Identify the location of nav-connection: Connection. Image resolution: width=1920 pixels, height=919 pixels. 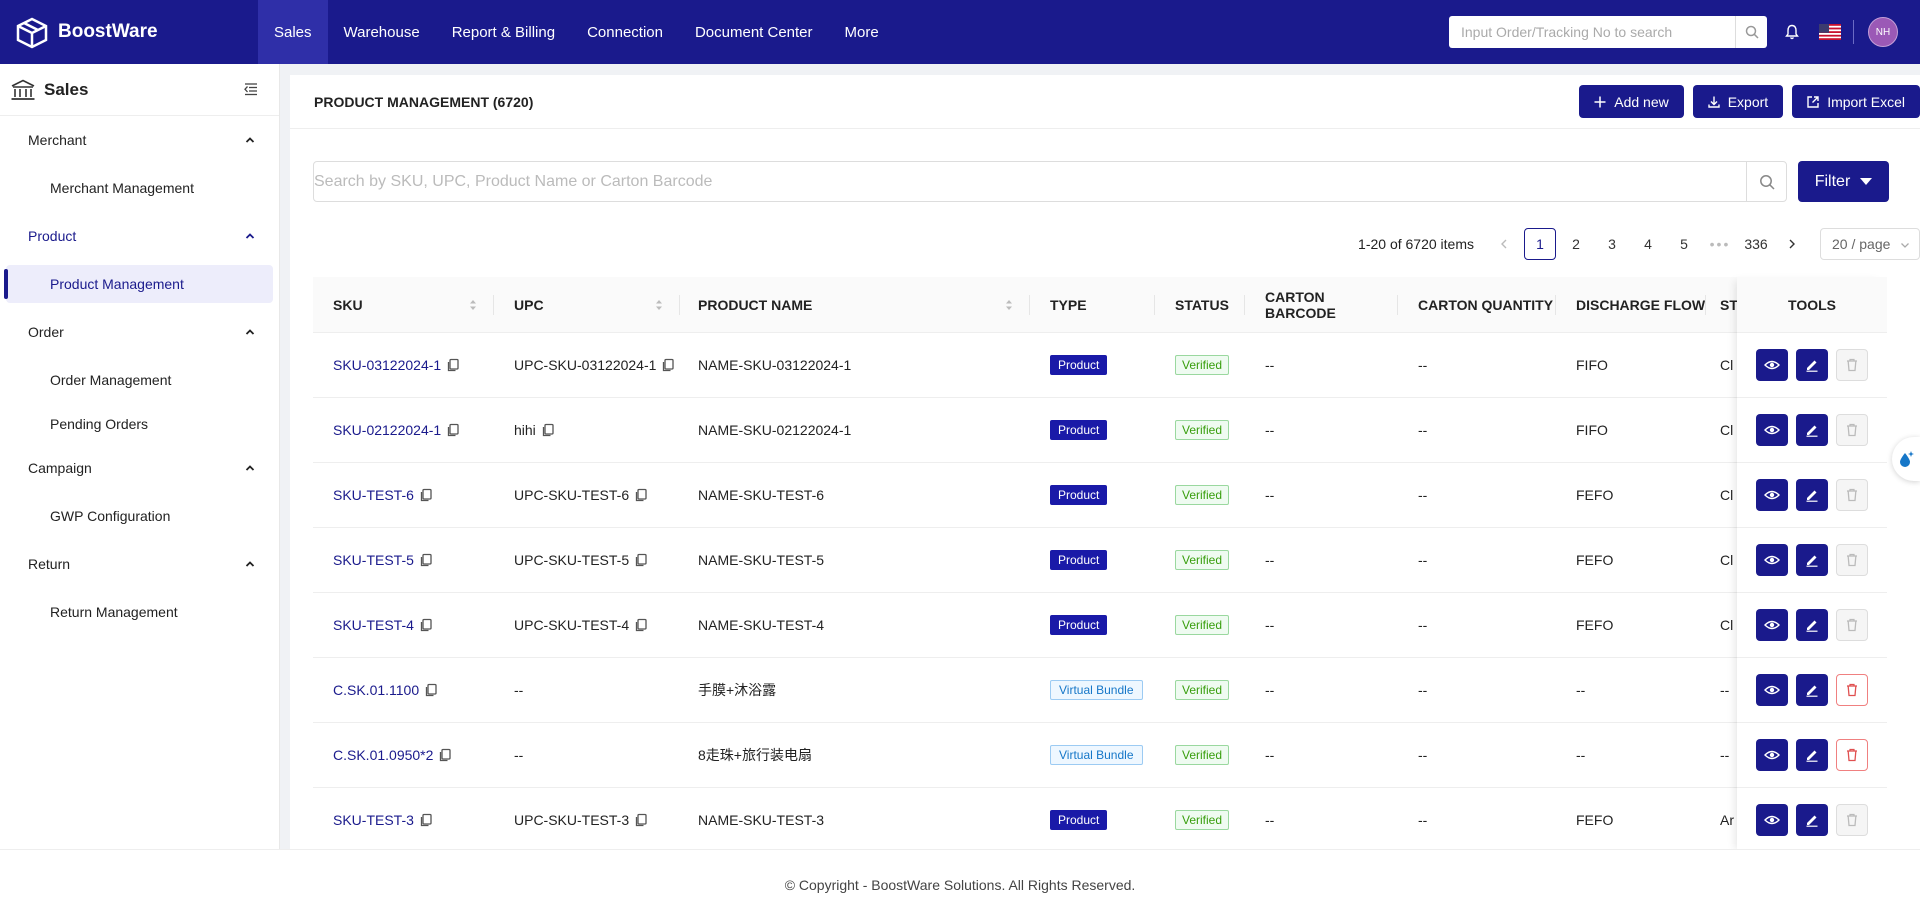
(625, 32).